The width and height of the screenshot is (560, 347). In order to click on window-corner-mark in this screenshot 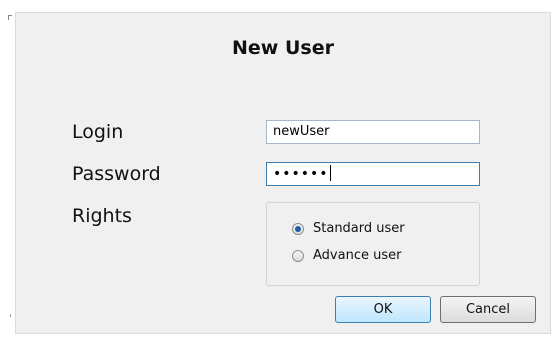, I will do `click(10, 17)`.